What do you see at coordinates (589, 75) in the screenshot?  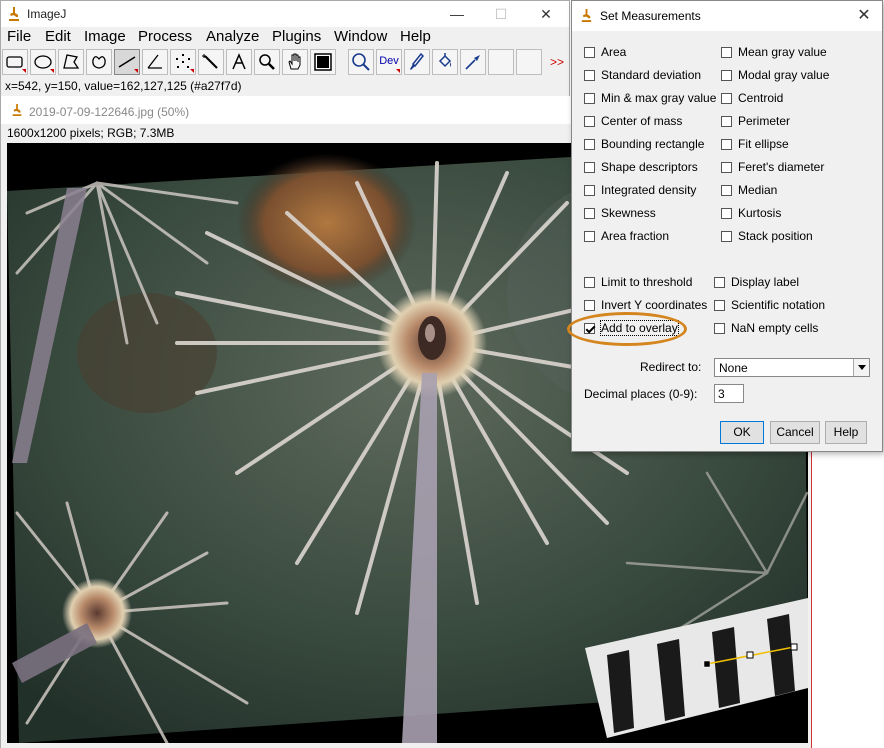 I see `standard-deviation-checkbox` at bounding box center [589, 75].